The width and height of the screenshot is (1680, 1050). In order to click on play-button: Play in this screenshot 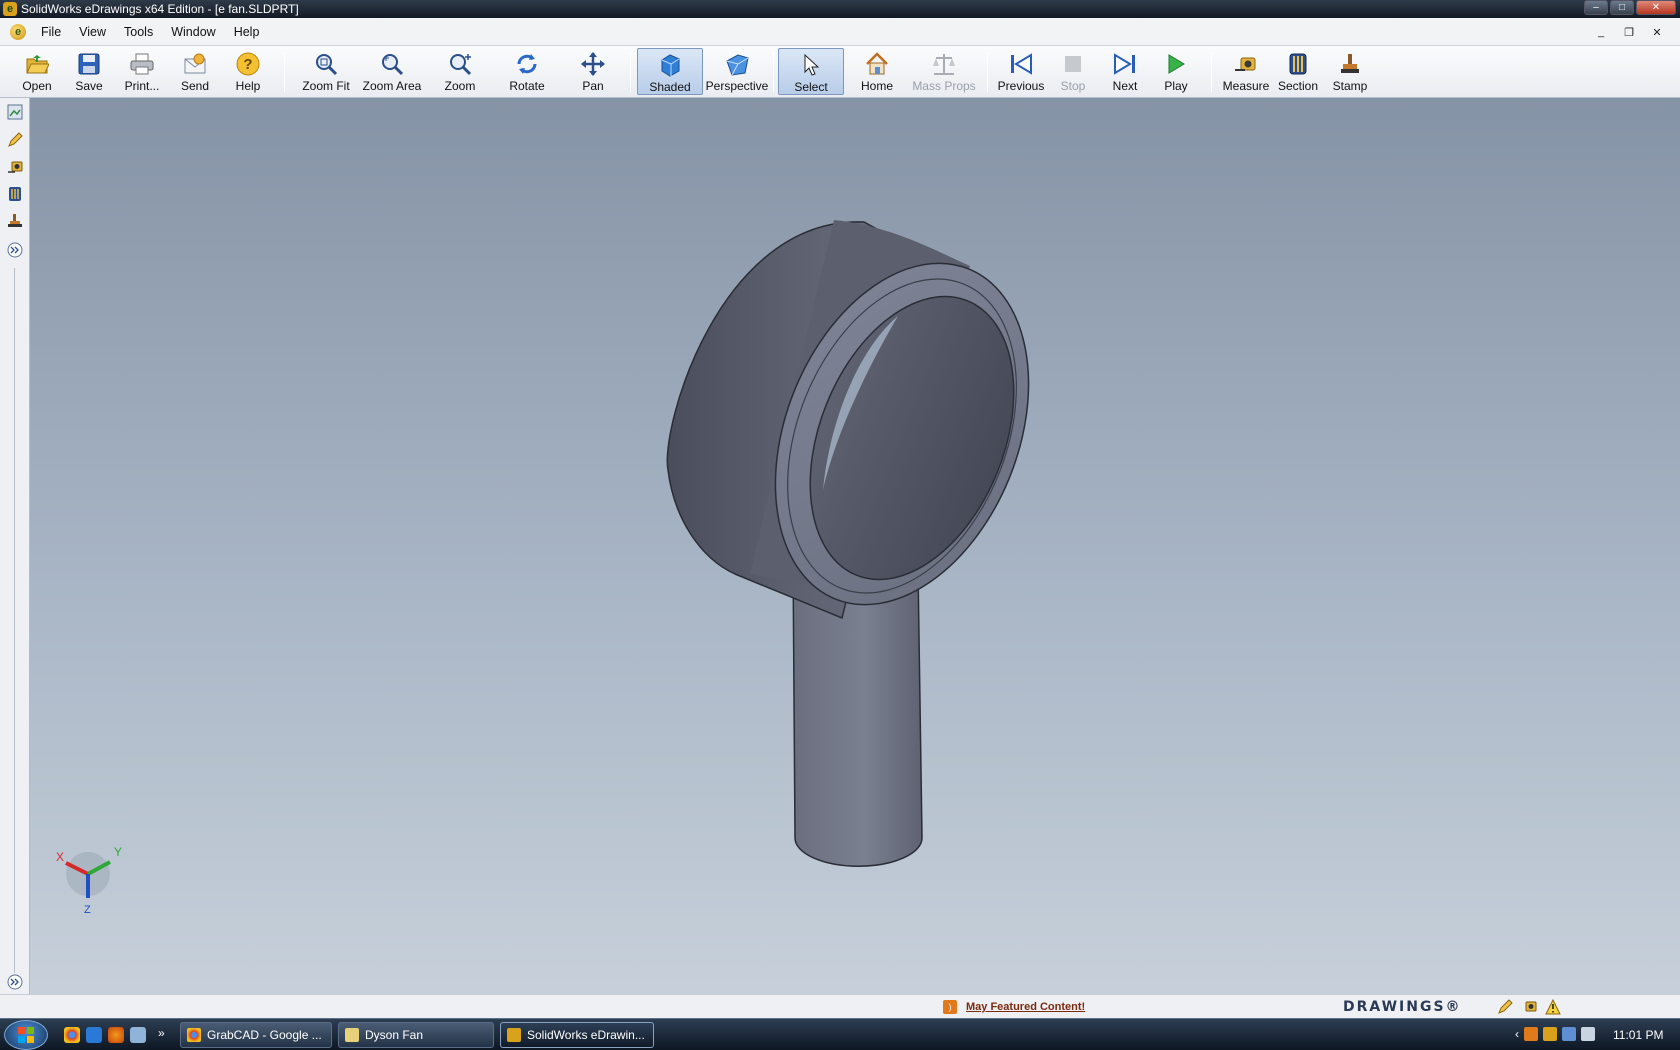, I will do `click(1176, 71)`.